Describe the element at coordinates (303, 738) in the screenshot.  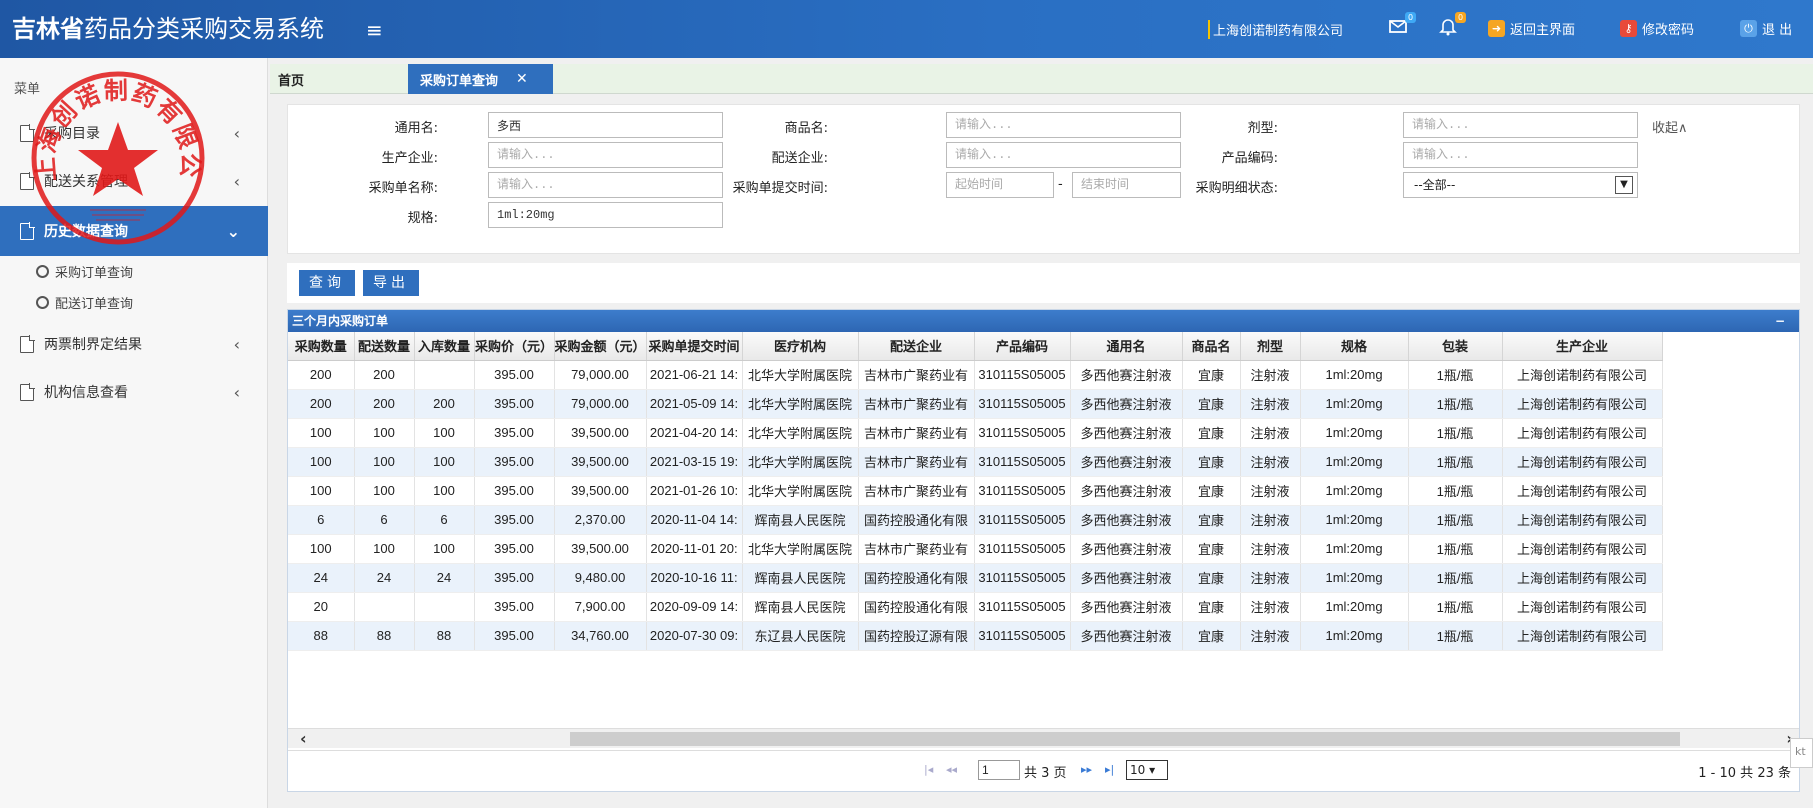
I see `scroll-left-icon: ‹` at that location.